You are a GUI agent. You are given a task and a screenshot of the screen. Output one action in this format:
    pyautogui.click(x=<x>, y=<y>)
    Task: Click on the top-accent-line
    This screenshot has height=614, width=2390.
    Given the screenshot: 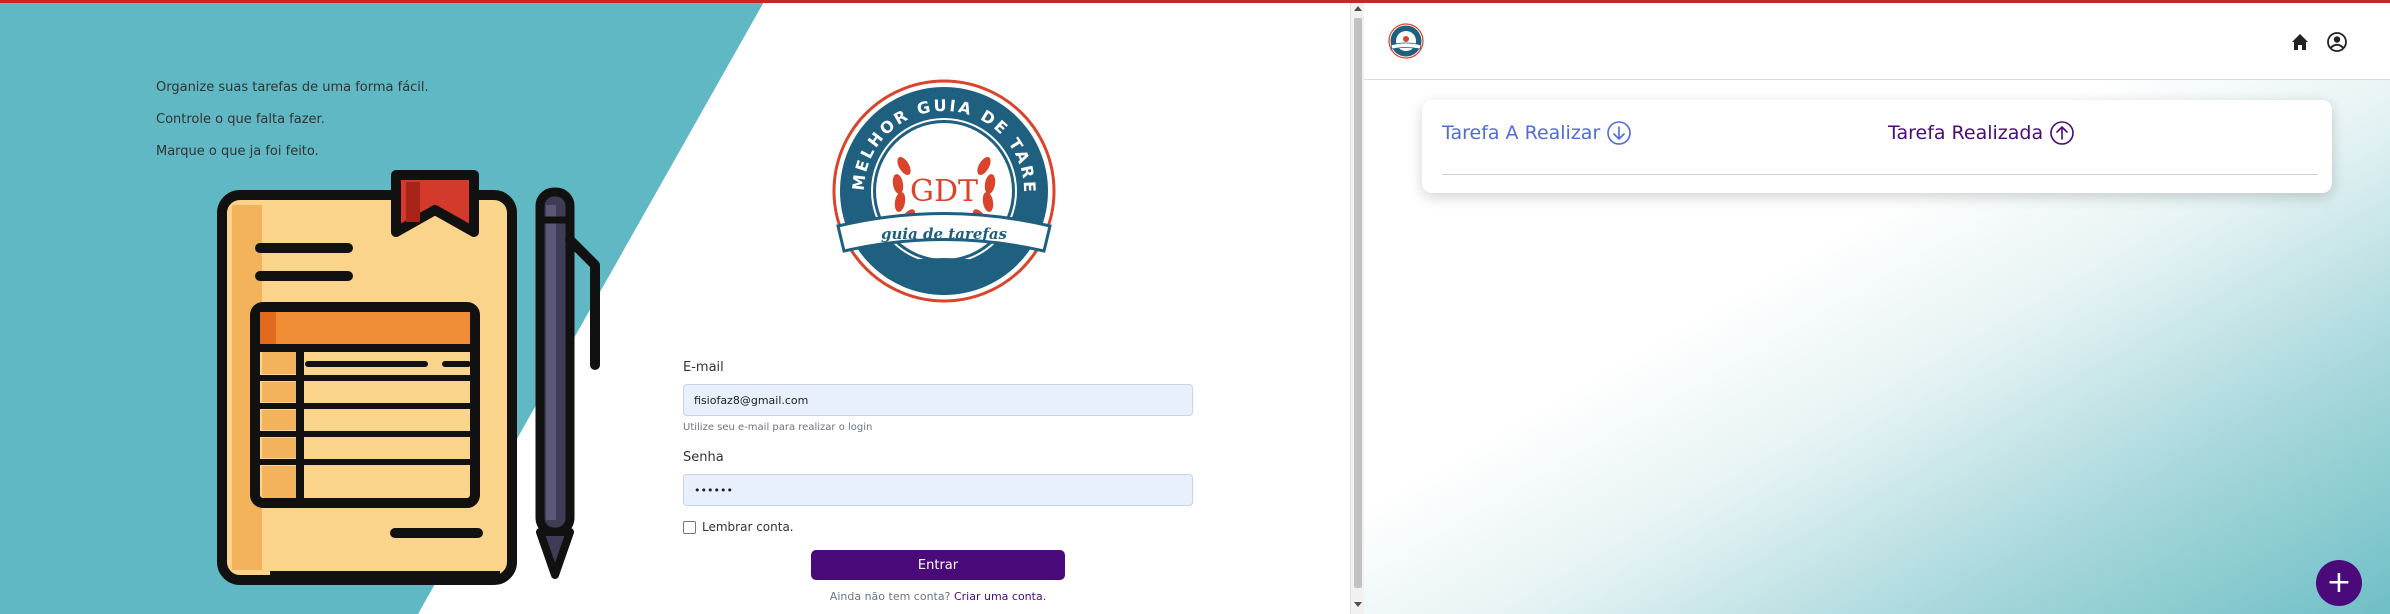 What is the action you would take?
    pyautogui.click(x=1195, y=1)
    